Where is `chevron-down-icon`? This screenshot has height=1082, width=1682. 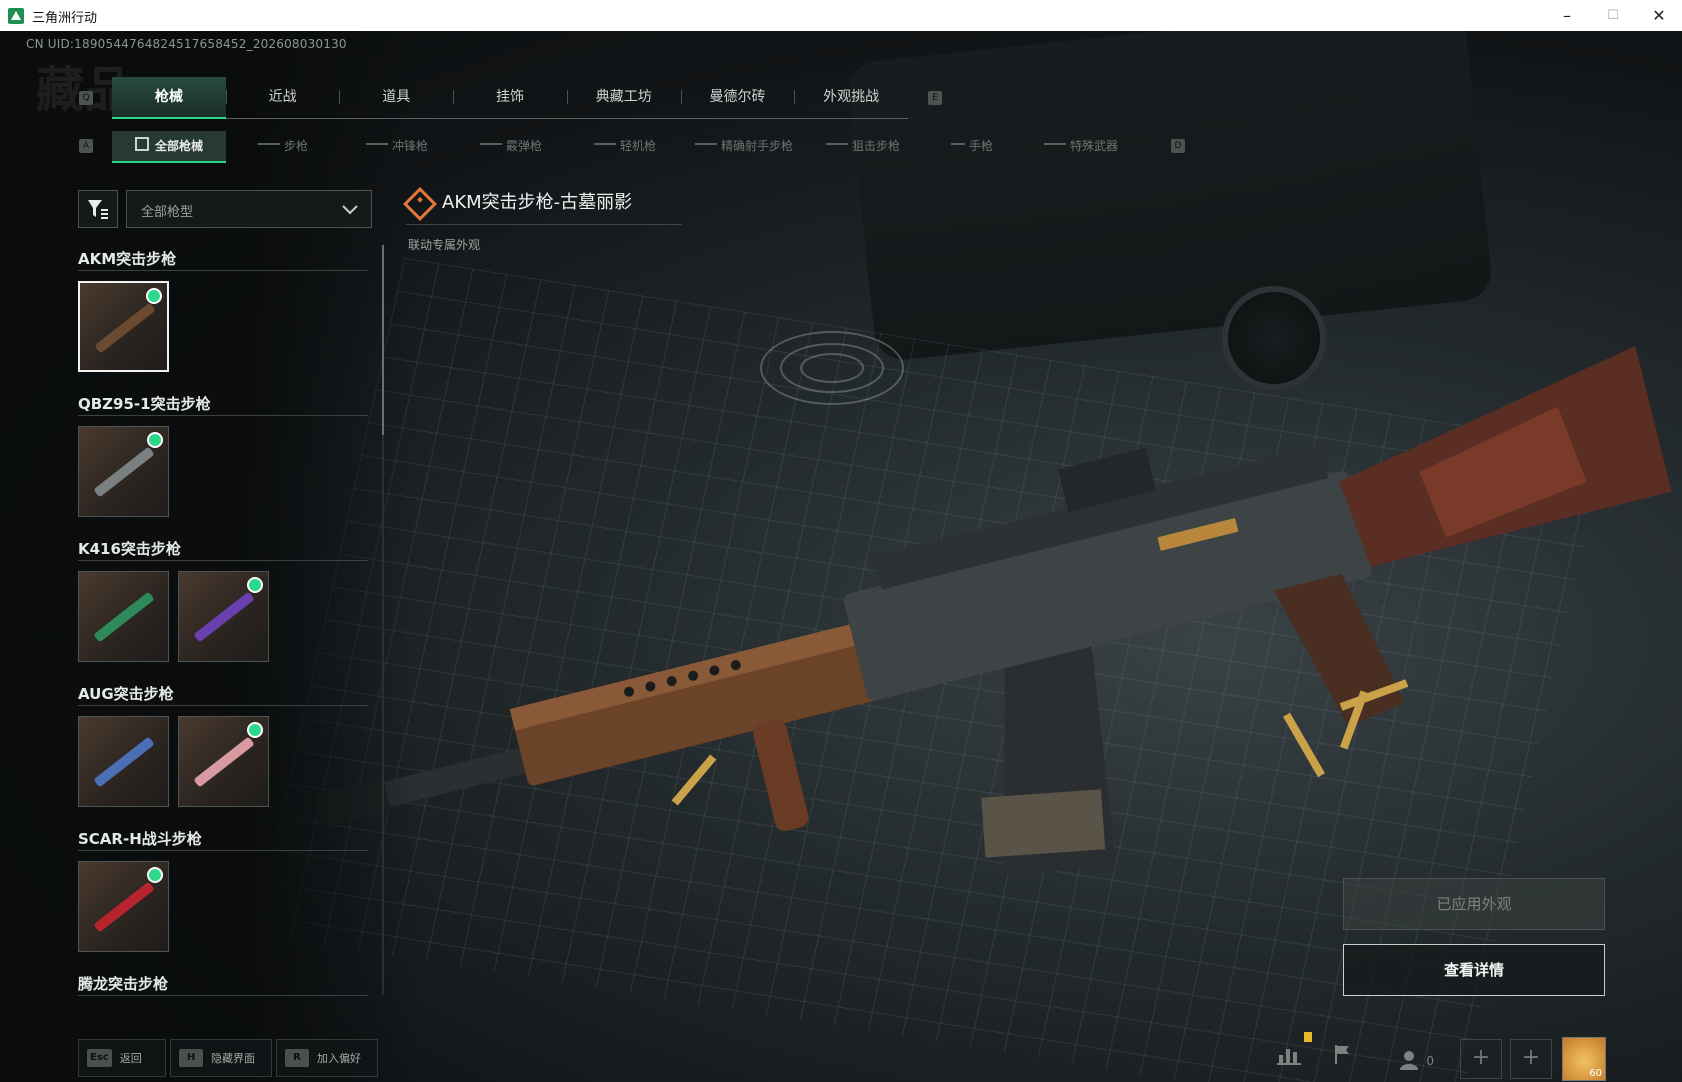
chevron-down-icon is located at coordinates (350, 210).